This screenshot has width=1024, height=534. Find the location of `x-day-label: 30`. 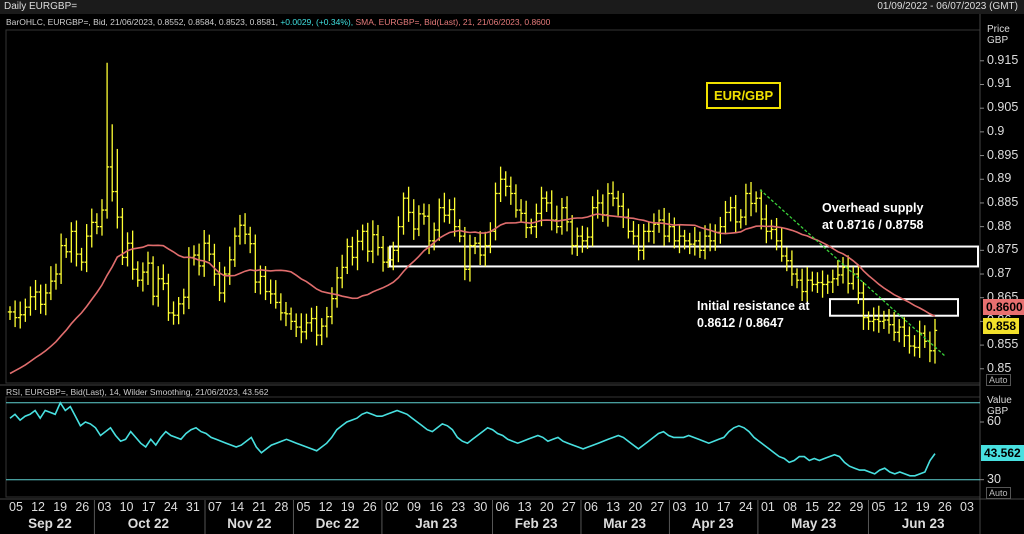

x-day-label: 30 is located at coordinates (480, 507).